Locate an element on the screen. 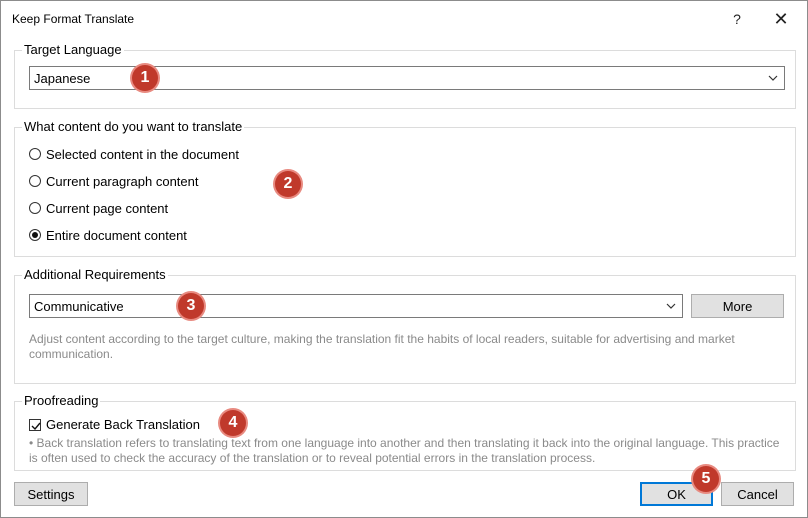 The image size is (808, 518). back-translation-option: Generate Back Translation is located at coordinates (114, 424).